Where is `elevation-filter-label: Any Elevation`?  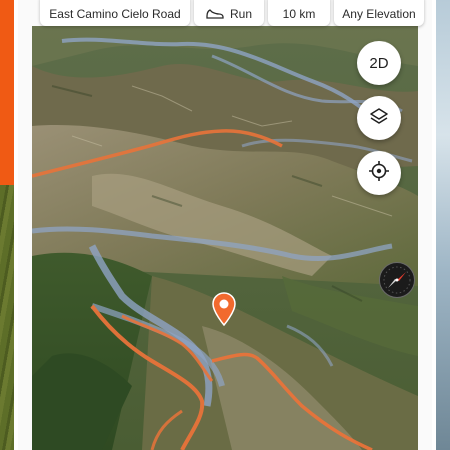
elevation-filter-label: Any Elevation is located at coordinates (379, 14).